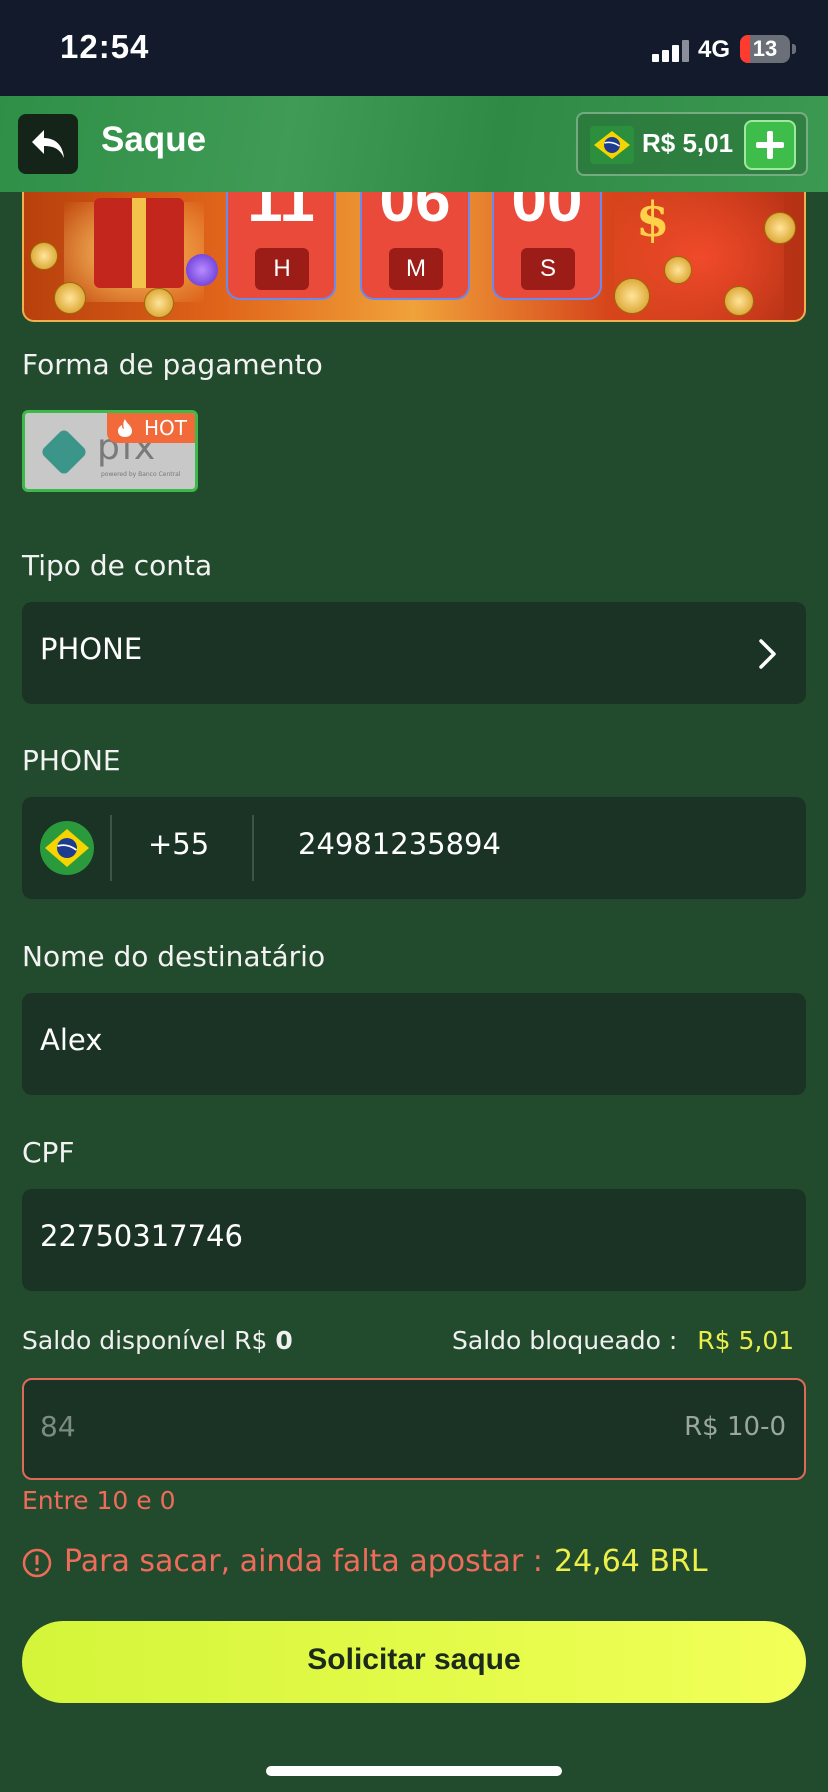 The image size is (828, 1792). What do you see at coordinates (303, 1561) in the screenshot?
I see `warning-text: Para sacar, ainda falta apostar :` at bounding box center [303, 1561].